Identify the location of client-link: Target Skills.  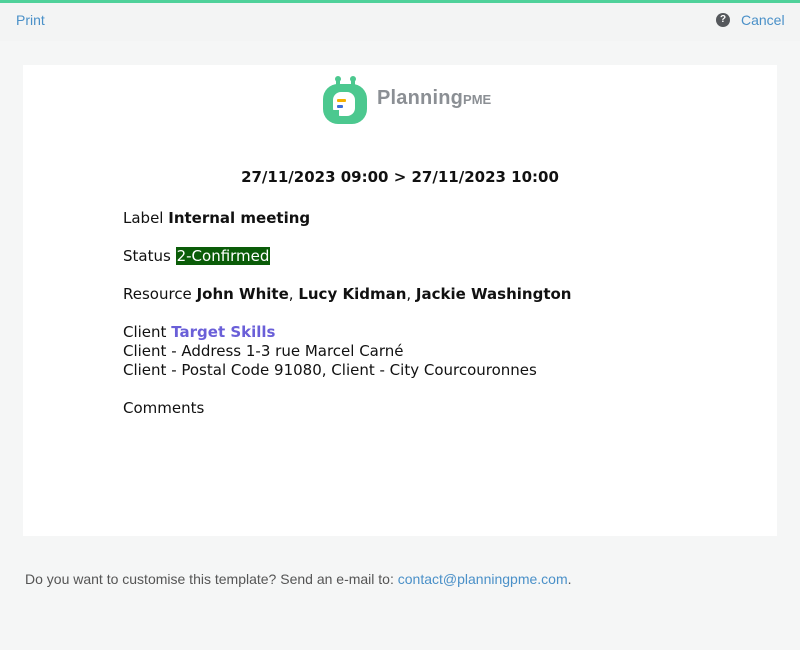
(223, 332).